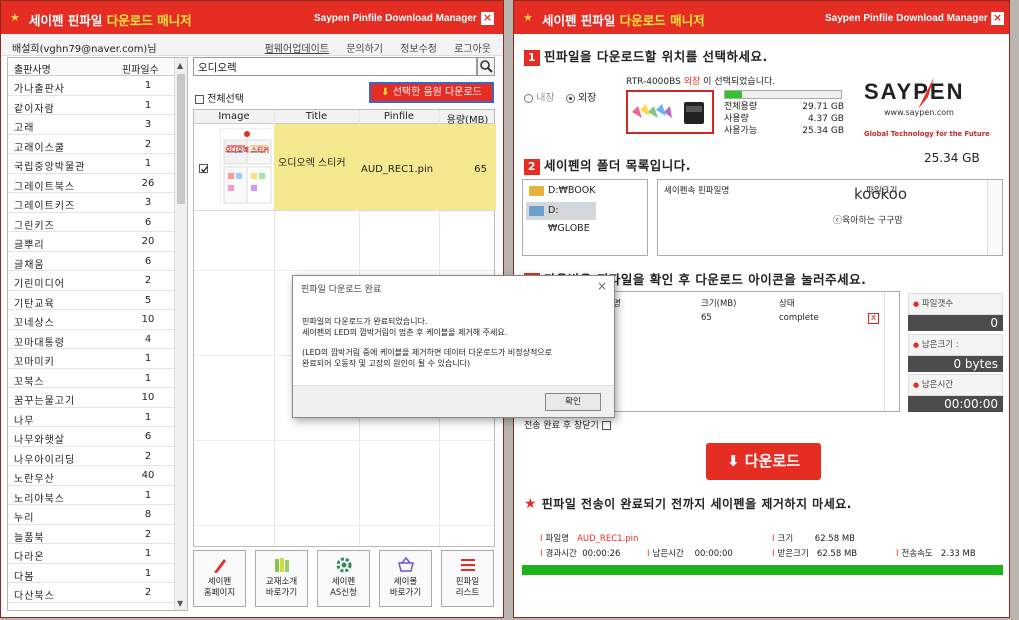 This screenshot has height=620, width=1019. I want to click on list-item: 누리 8, so click(97, 515).